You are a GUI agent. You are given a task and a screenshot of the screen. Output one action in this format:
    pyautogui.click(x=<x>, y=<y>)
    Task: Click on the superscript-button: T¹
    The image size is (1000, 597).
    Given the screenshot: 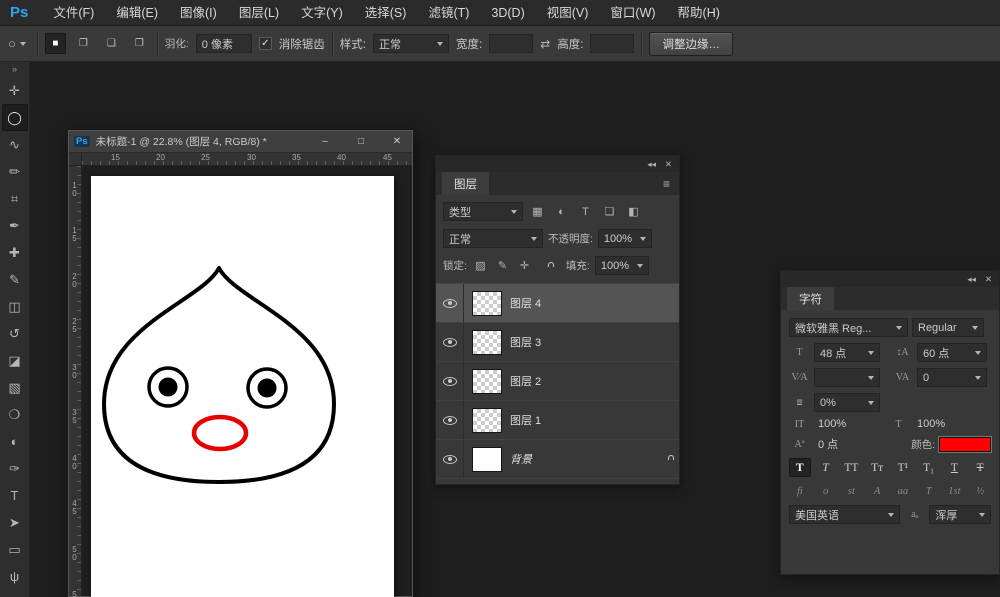 What is the action you would take?
    pyautogui.click(x=903, y=467)
    